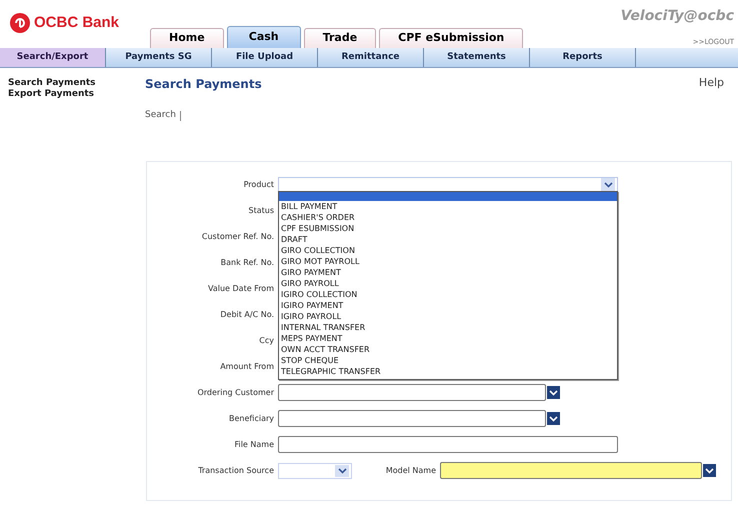 The height and width of the screenshot is (505, 738). What do you see at coordinates (187, 38) in the screenshot?
I see `nav-tab: Home` at bounding box center [187, 38].